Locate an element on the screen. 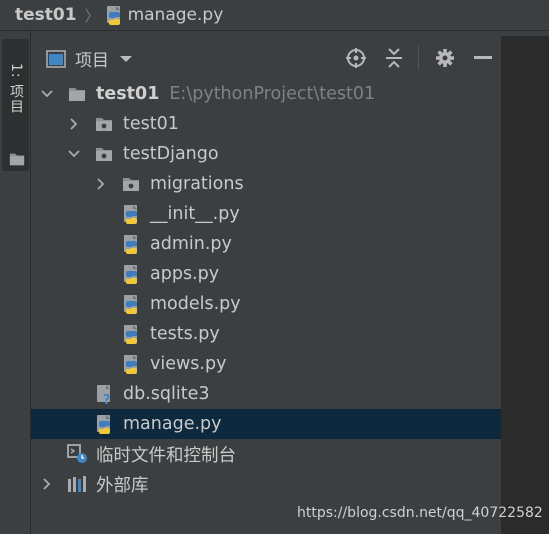 The image size is (549, 534). tree-item-label: 外部库 is located at coordinates (122, 485).